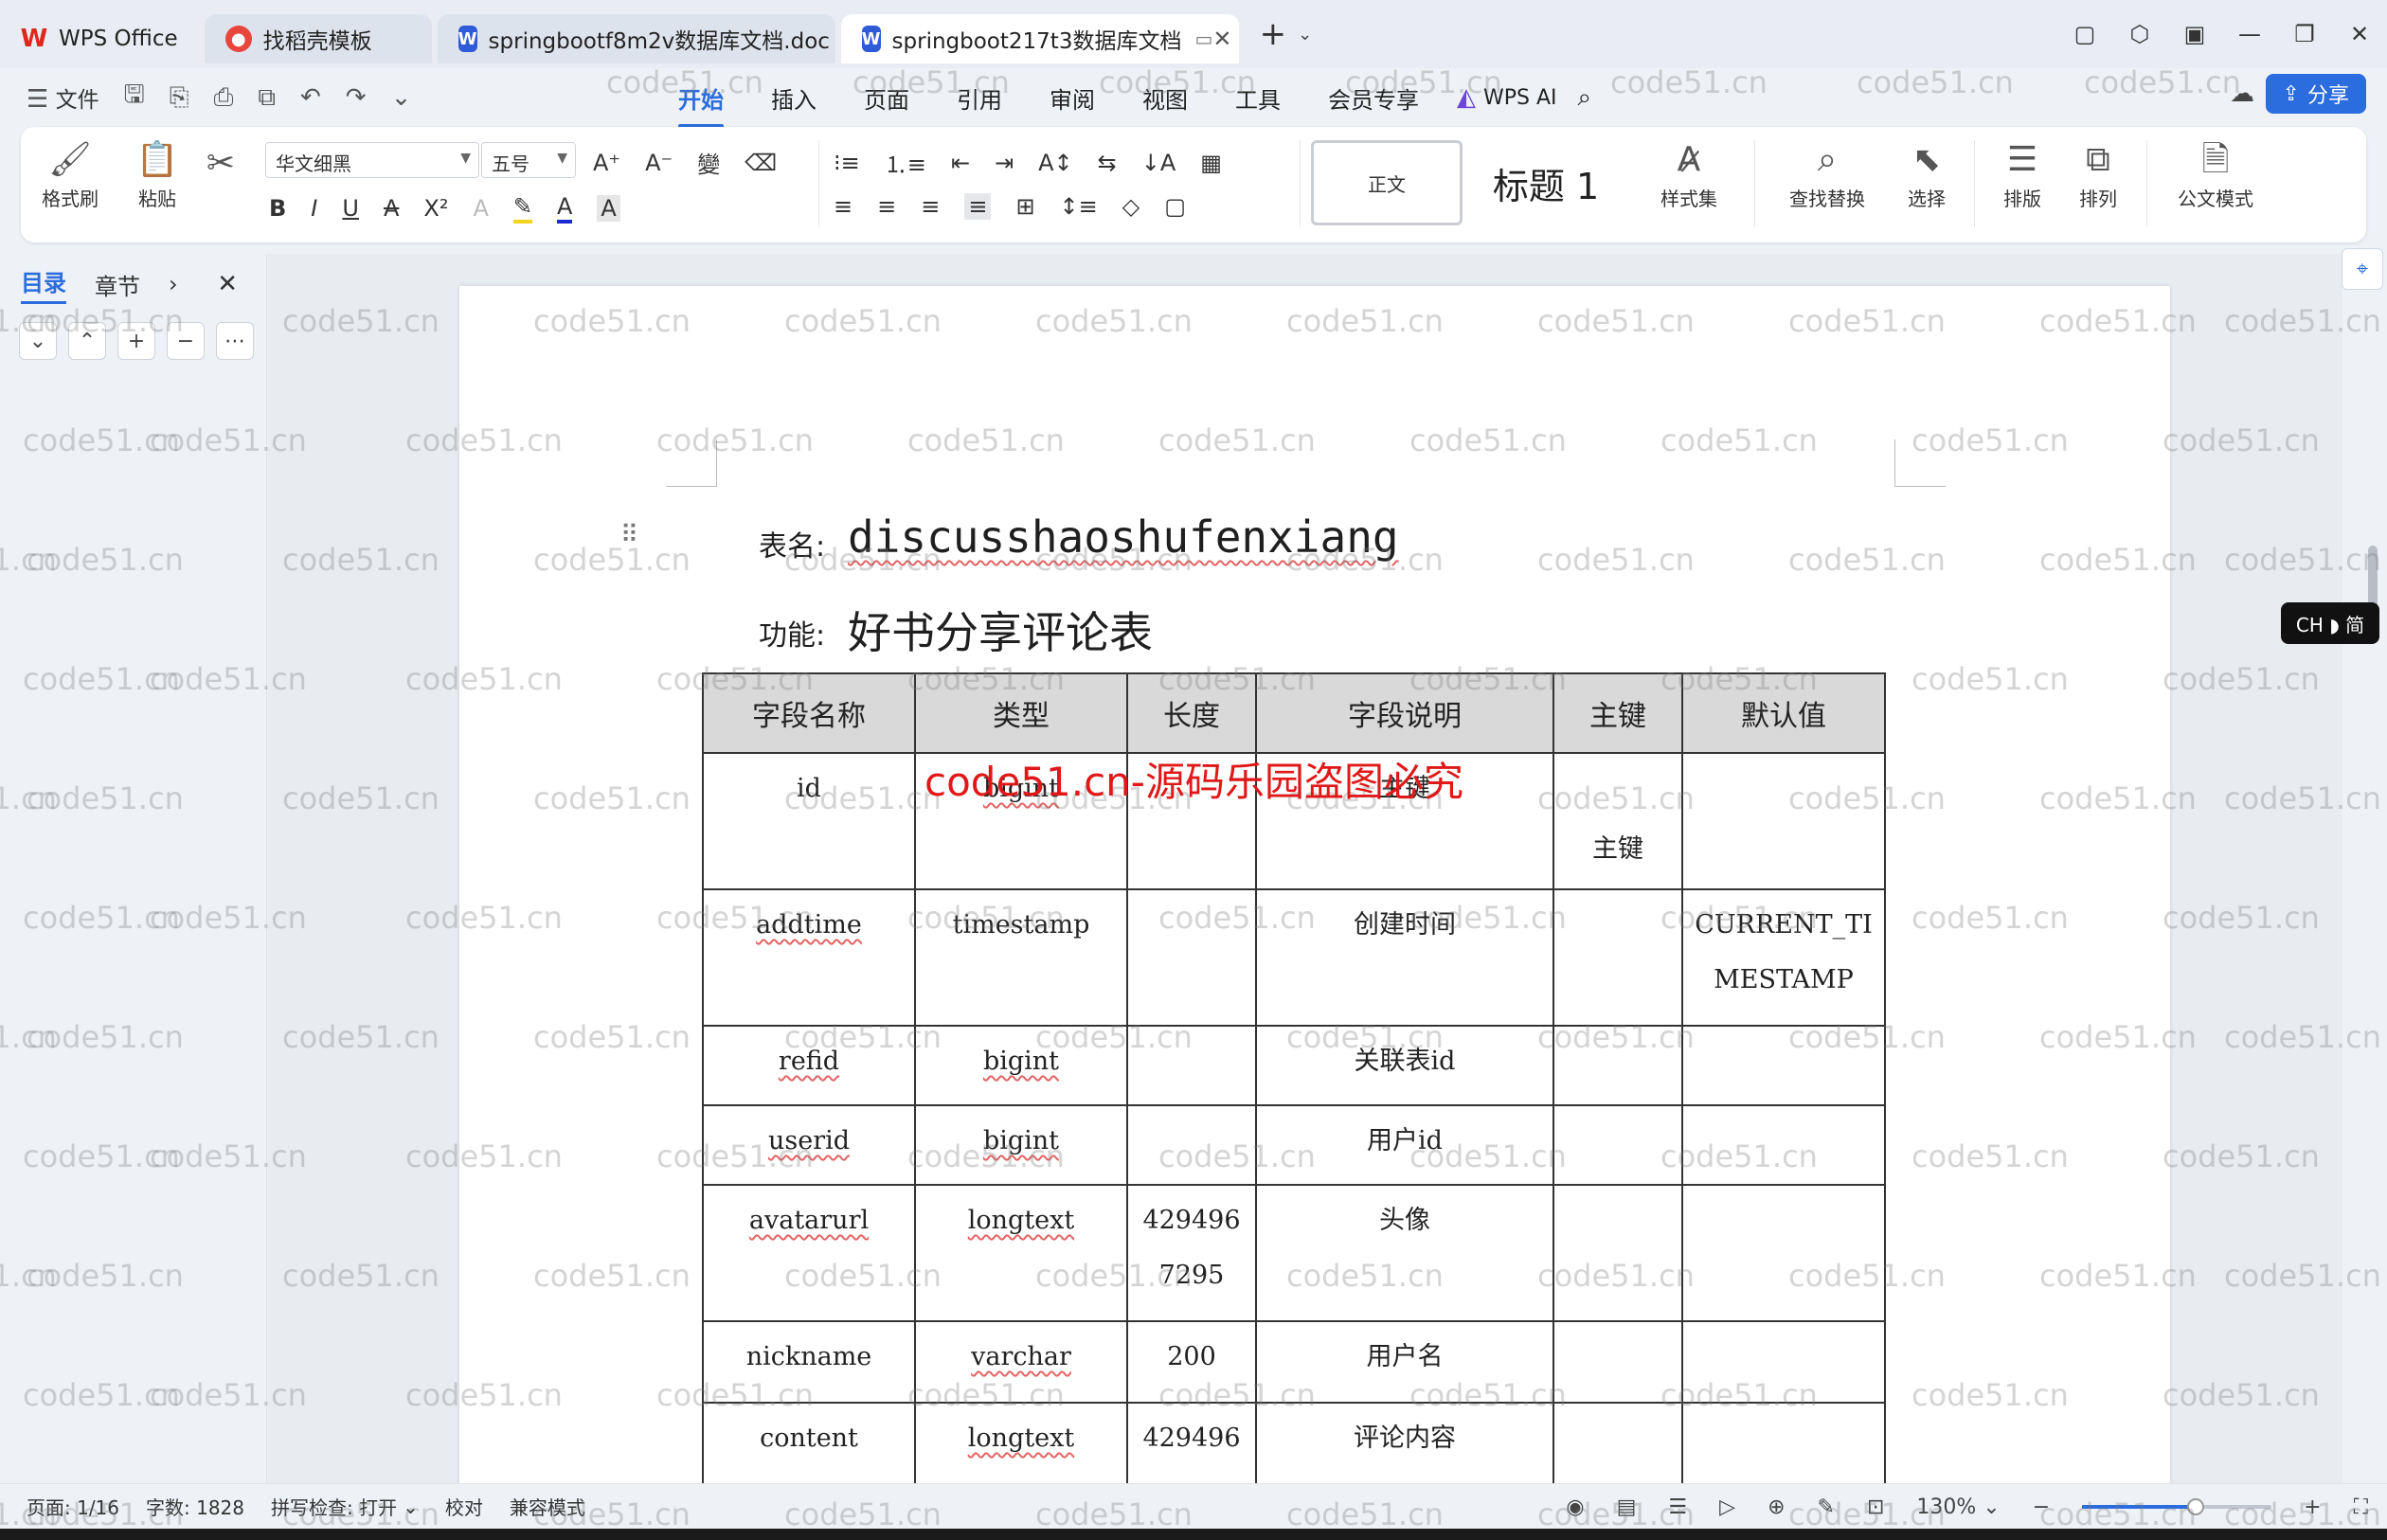 The height and width of the screenshot is (1540, 2387). What do you see at coordinates (179, 98) in the screenshot?
I see `export-icon: ⎘` at bounding box center [179, 98].